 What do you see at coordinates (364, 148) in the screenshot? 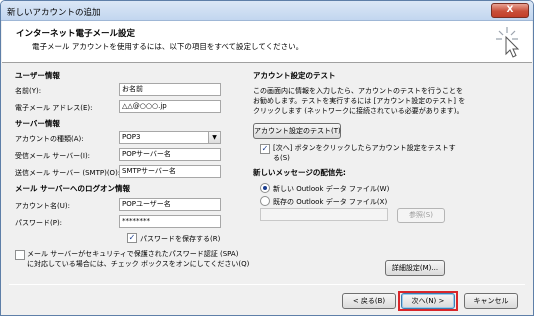
I see `auto-test-label-line1: [次へ] ボタンをクリックしたらアカウント設定をテストす` at bounding box center [364, 148].